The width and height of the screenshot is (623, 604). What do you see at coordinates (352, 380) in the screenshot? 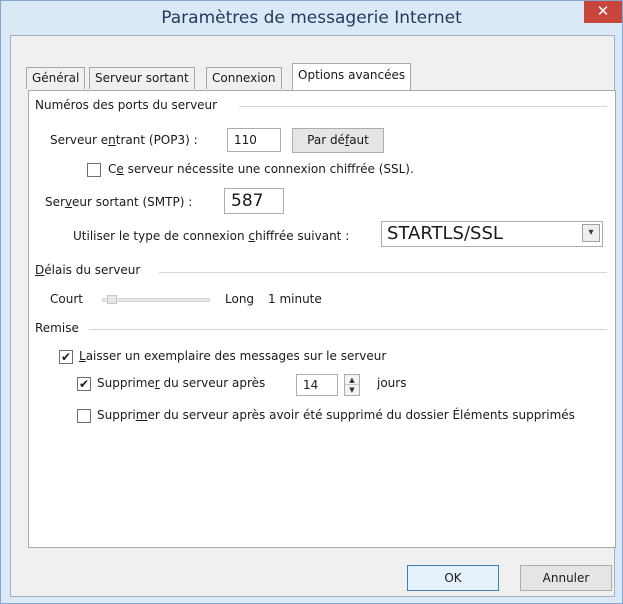
I see `spinner-up-icon: ▲` at bounding box center [352, 380].